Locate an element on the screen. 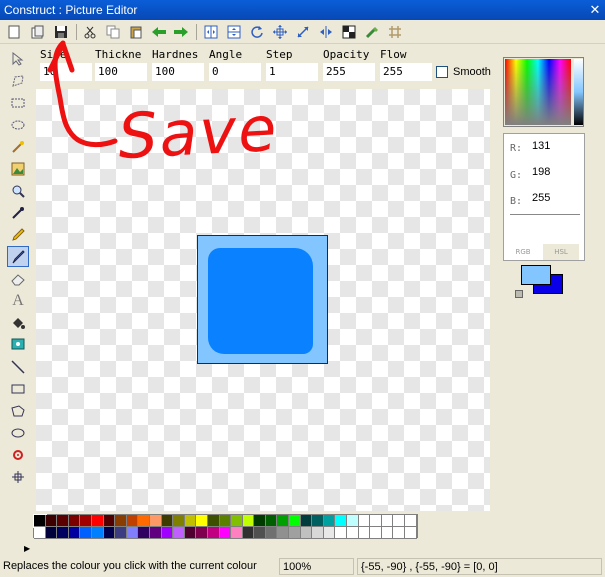 The image size is (605, 577). line-icon is located at coordinates (18, 366).